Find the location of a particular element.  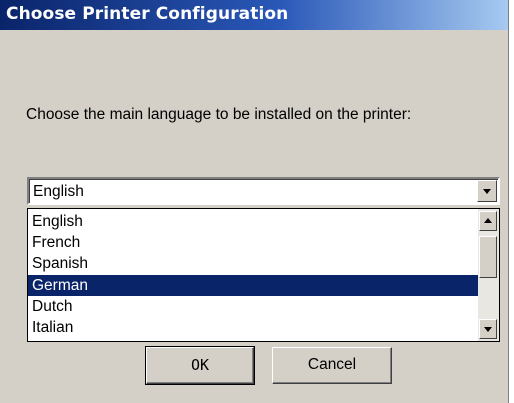

ok-button: OK is located at coordinates (200, 365).